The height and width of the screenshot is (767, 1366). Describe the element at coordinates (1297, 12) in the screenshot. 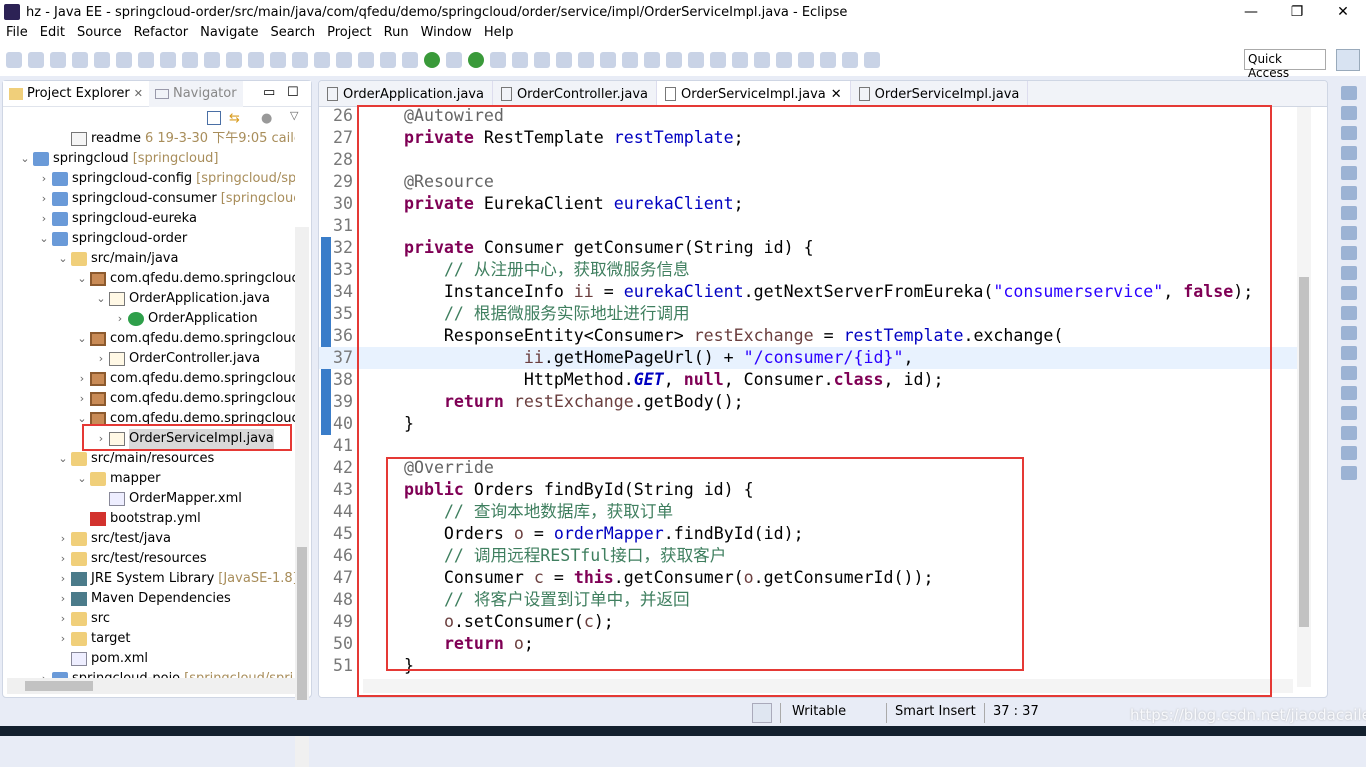

I see `maximize-button: ❐` at that location.